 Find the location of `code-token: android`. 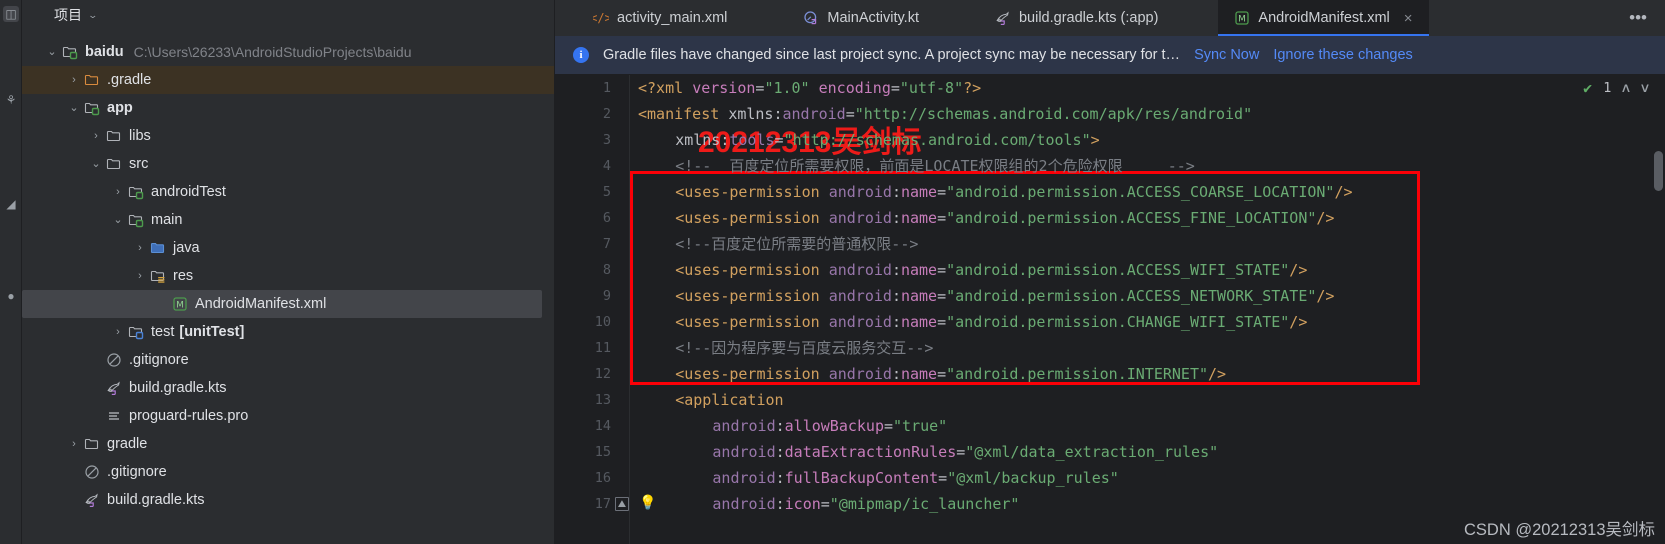

code-token: android is located at coordinates (860, 322).